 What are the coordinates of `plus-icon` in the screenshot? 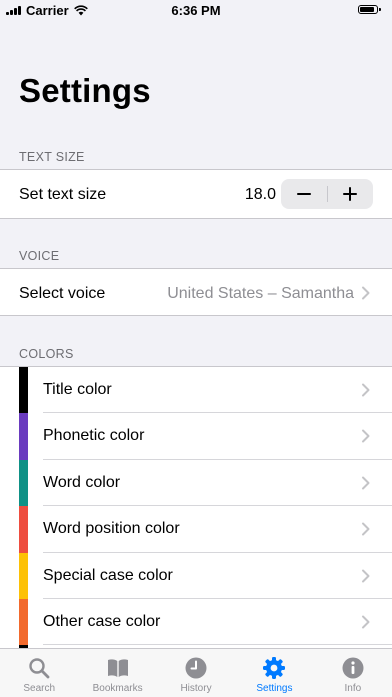 It's located at (350, 194).